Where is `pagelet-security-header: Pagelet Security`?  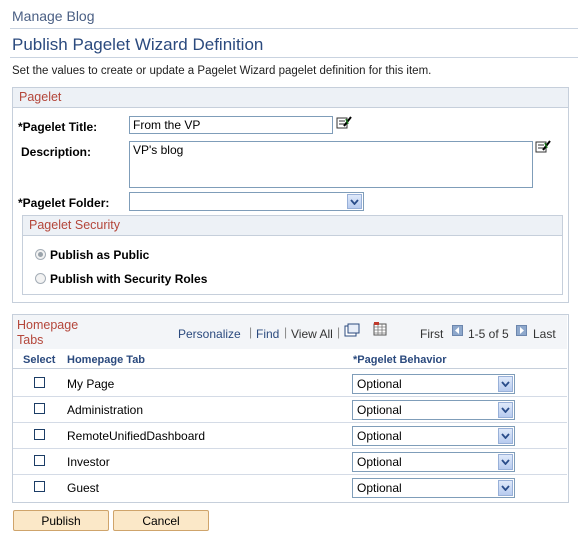 pagelet-security-header: Pagelet Security is located at coordinates (292, 226).